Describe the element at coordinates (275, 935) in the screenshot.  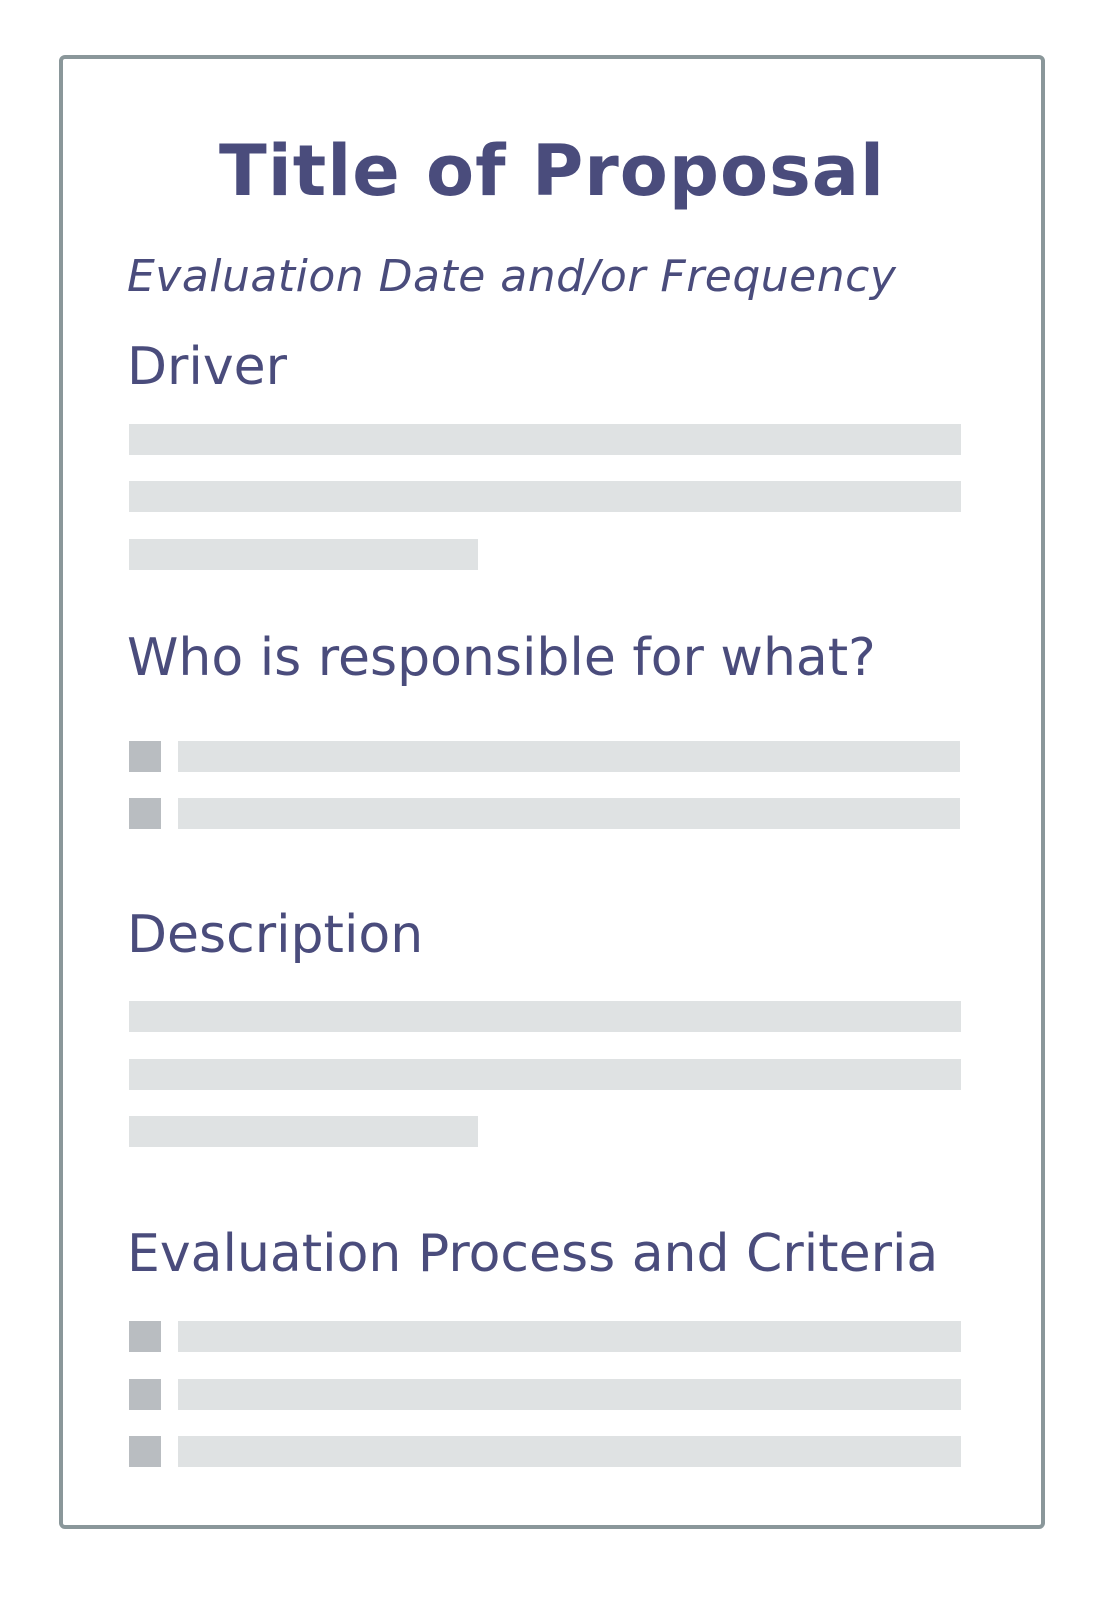
I see `section-heading-description: Description` at that location.